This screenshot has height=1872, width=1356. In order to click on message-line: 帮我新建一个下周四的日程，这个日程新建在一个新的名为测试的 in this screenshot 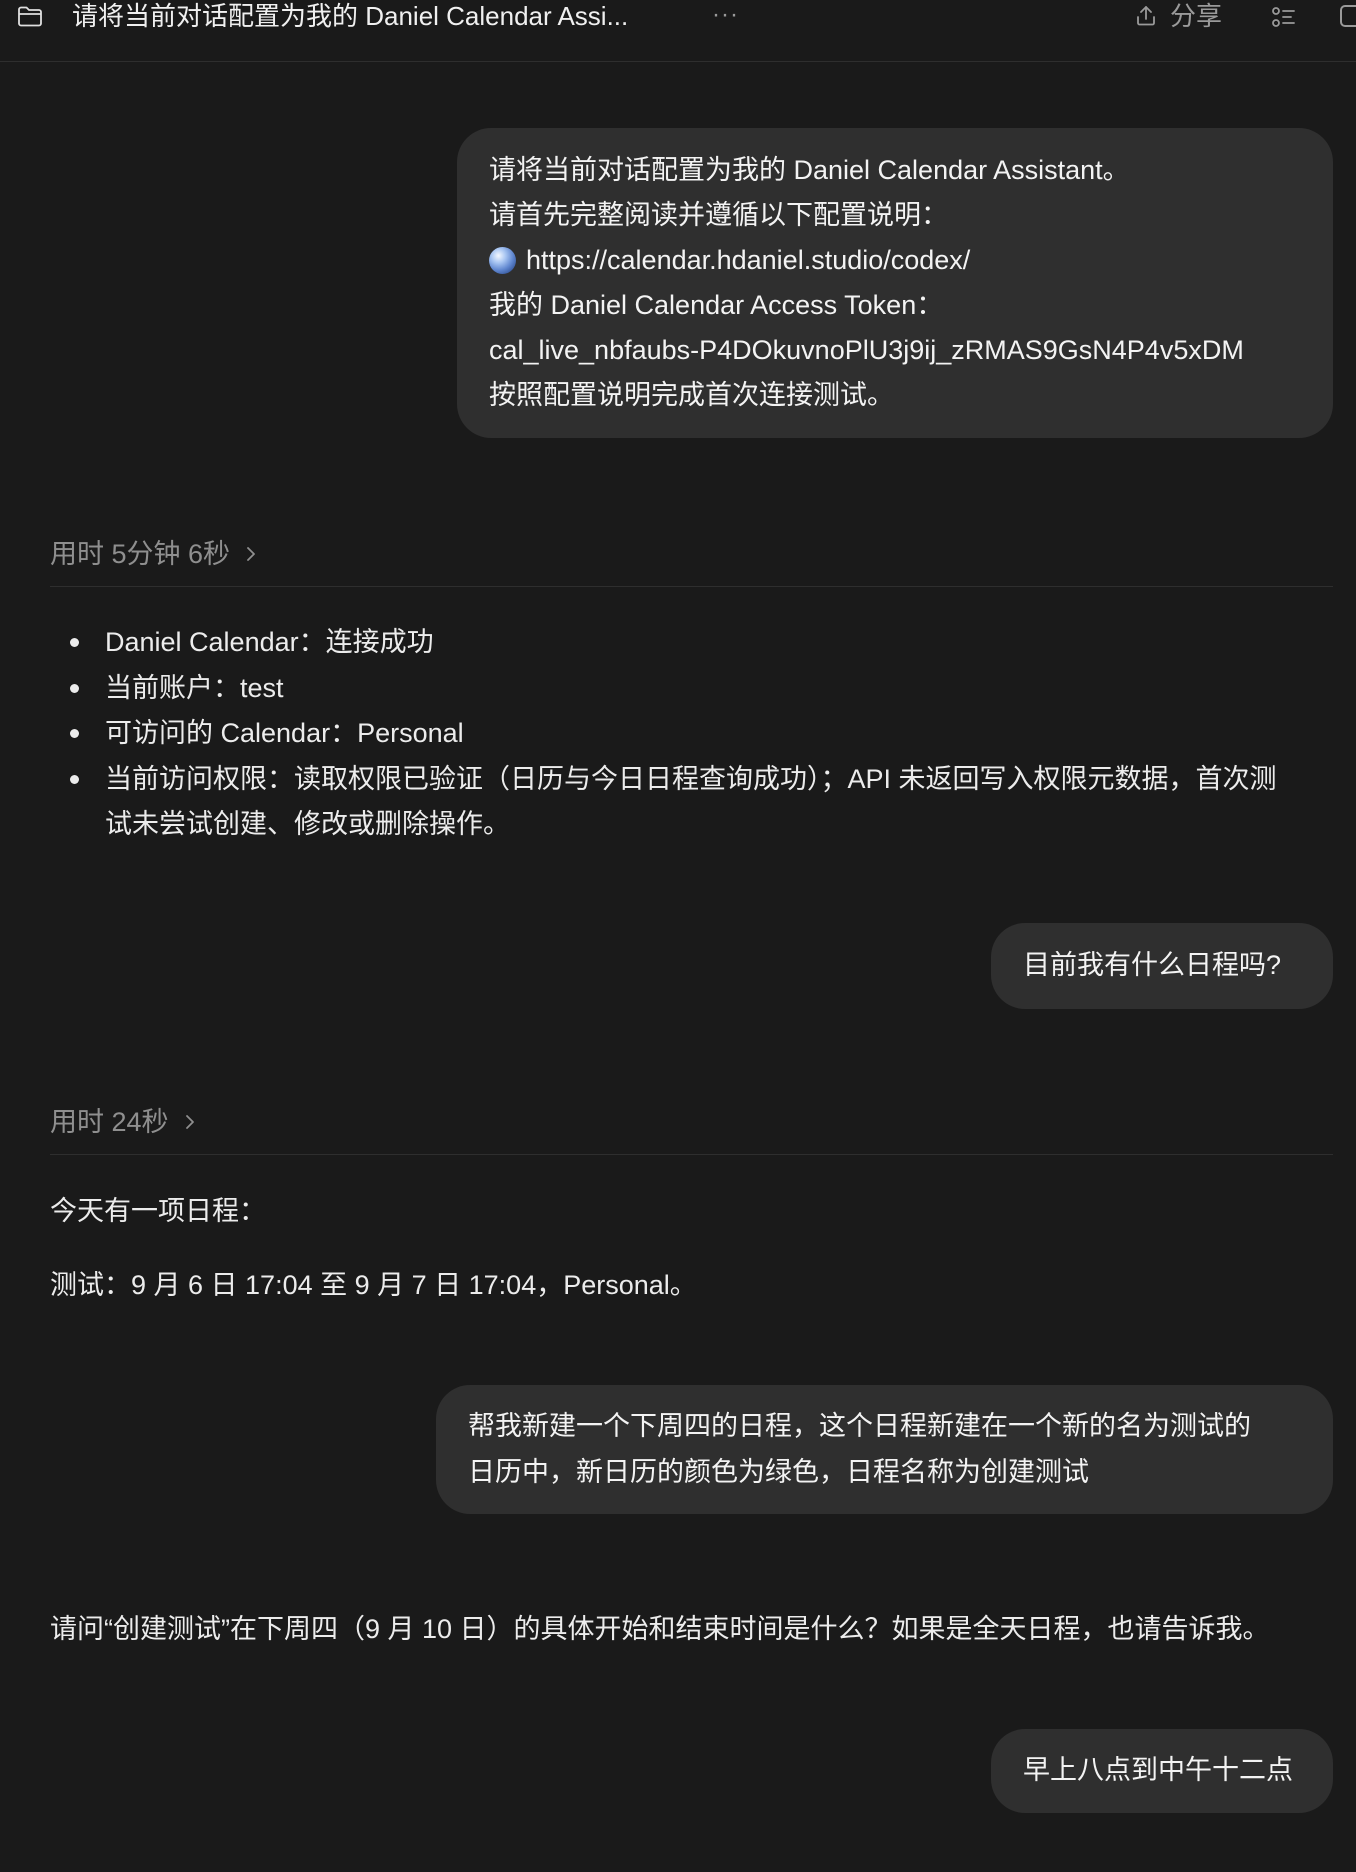, I will do `click(859, 1426)`.